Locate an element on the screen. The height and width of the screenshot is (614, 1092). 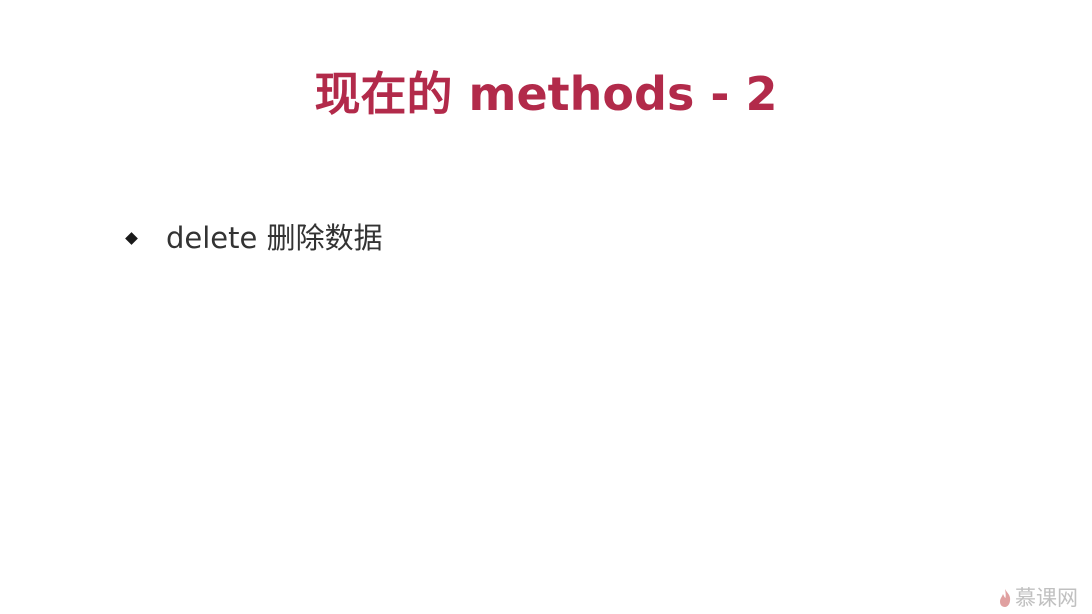
diamond-bullet-icon is located at coordinates (131, 238).